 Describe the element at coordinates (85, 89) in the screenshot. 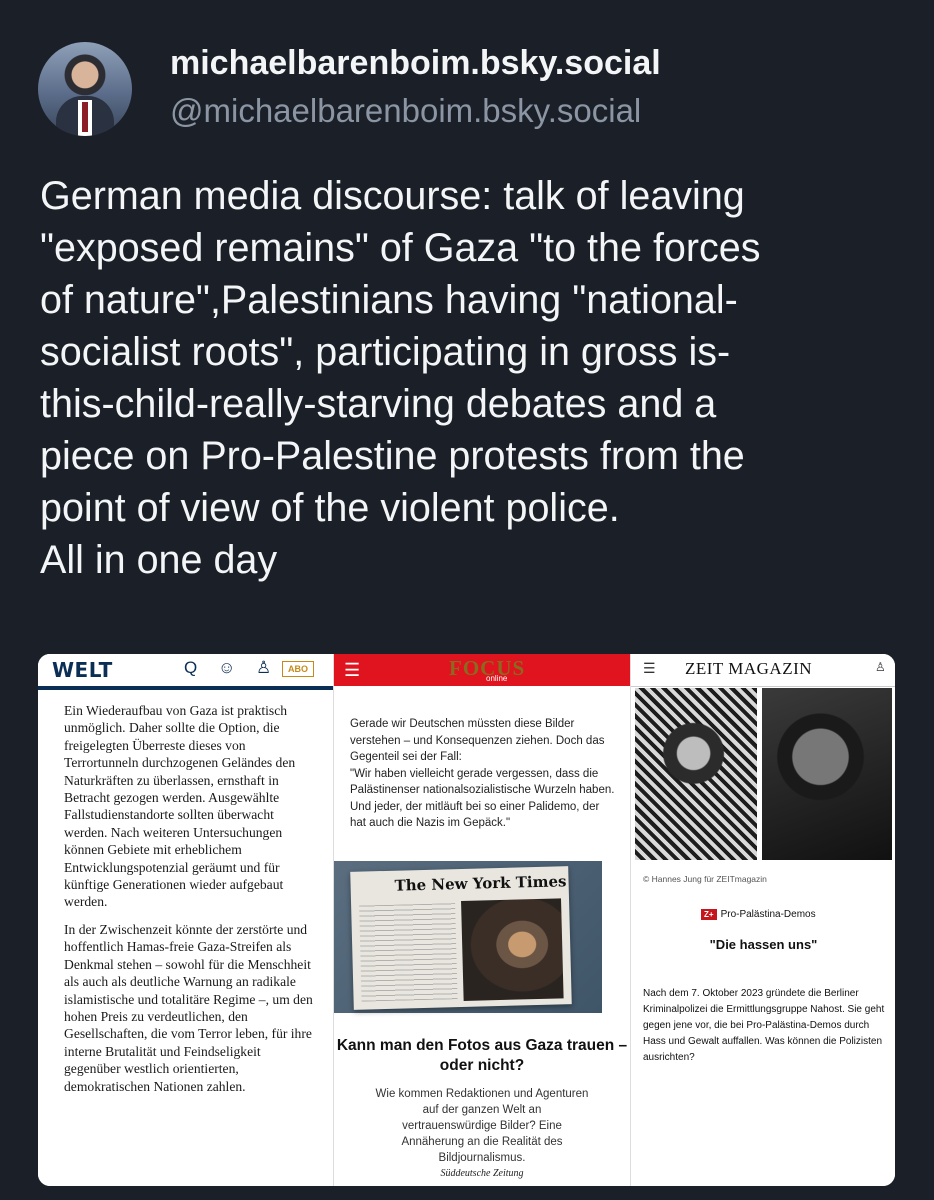

I see `avatar` at that location.